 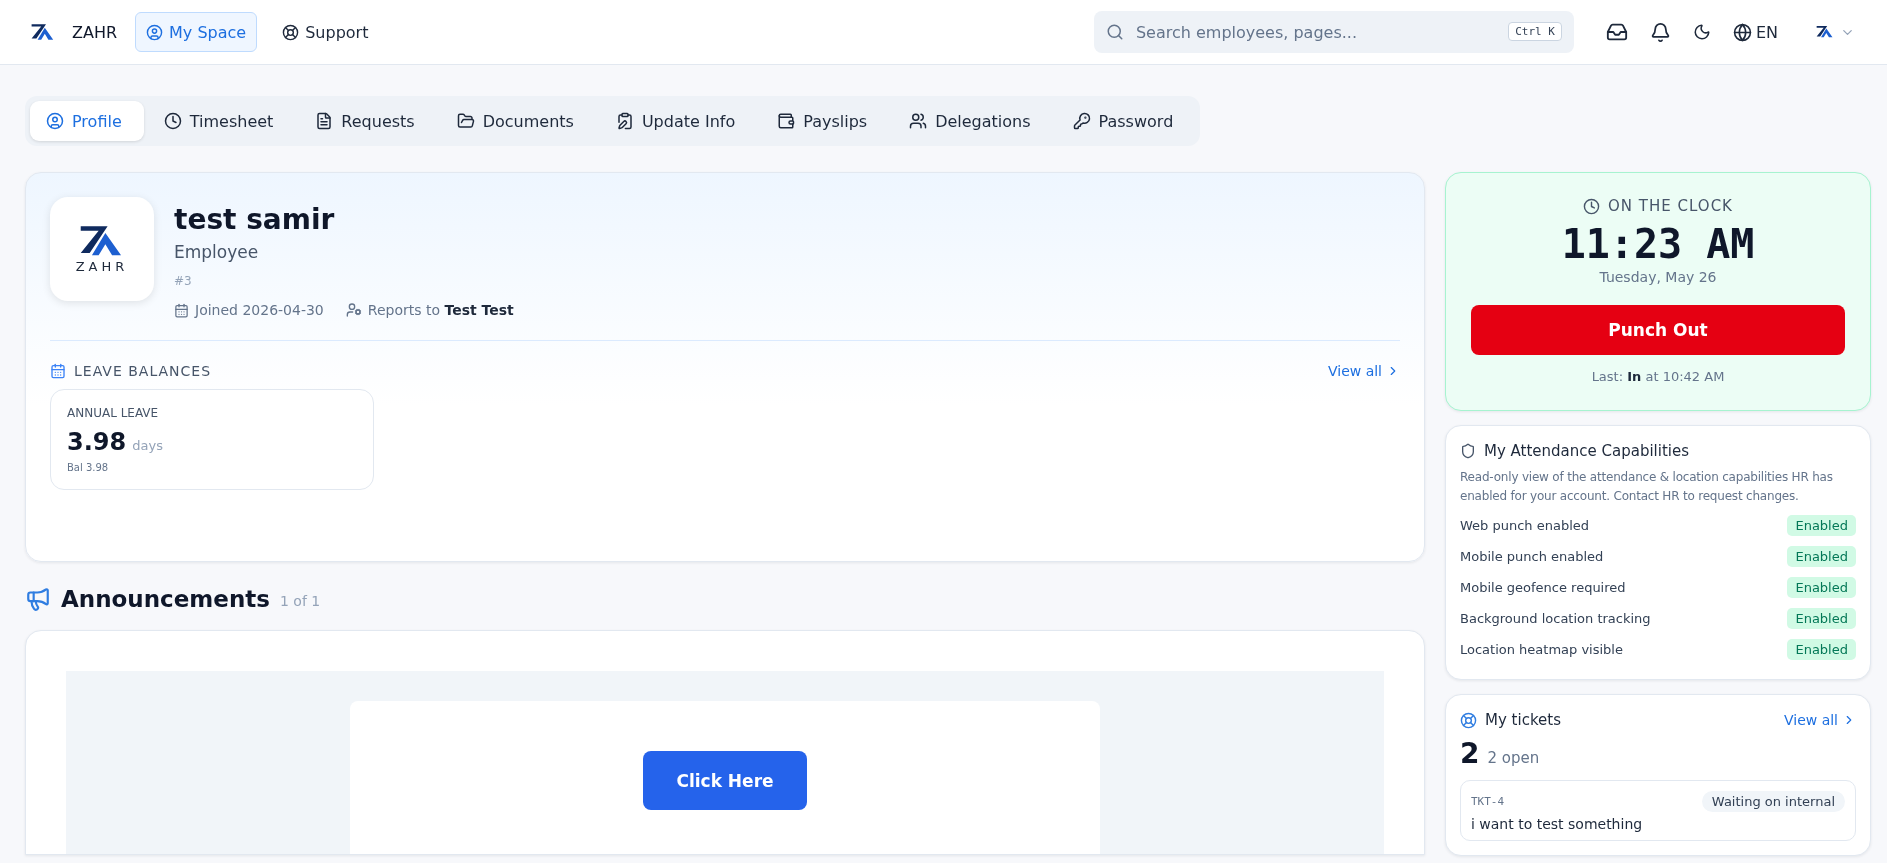 What do you see at coordinates (1535, 31) in the screenshot?
I see `shortcut-key: Ctrl K` at bounding box center [1535, 31].